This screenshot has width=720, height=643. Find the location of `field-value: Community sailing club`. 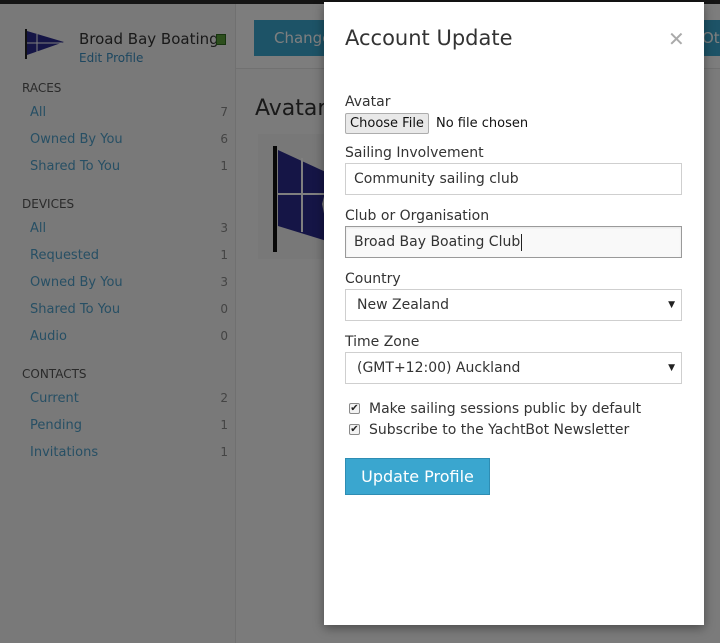

field-value: Community sailing club is located at coordinates (436, 179).